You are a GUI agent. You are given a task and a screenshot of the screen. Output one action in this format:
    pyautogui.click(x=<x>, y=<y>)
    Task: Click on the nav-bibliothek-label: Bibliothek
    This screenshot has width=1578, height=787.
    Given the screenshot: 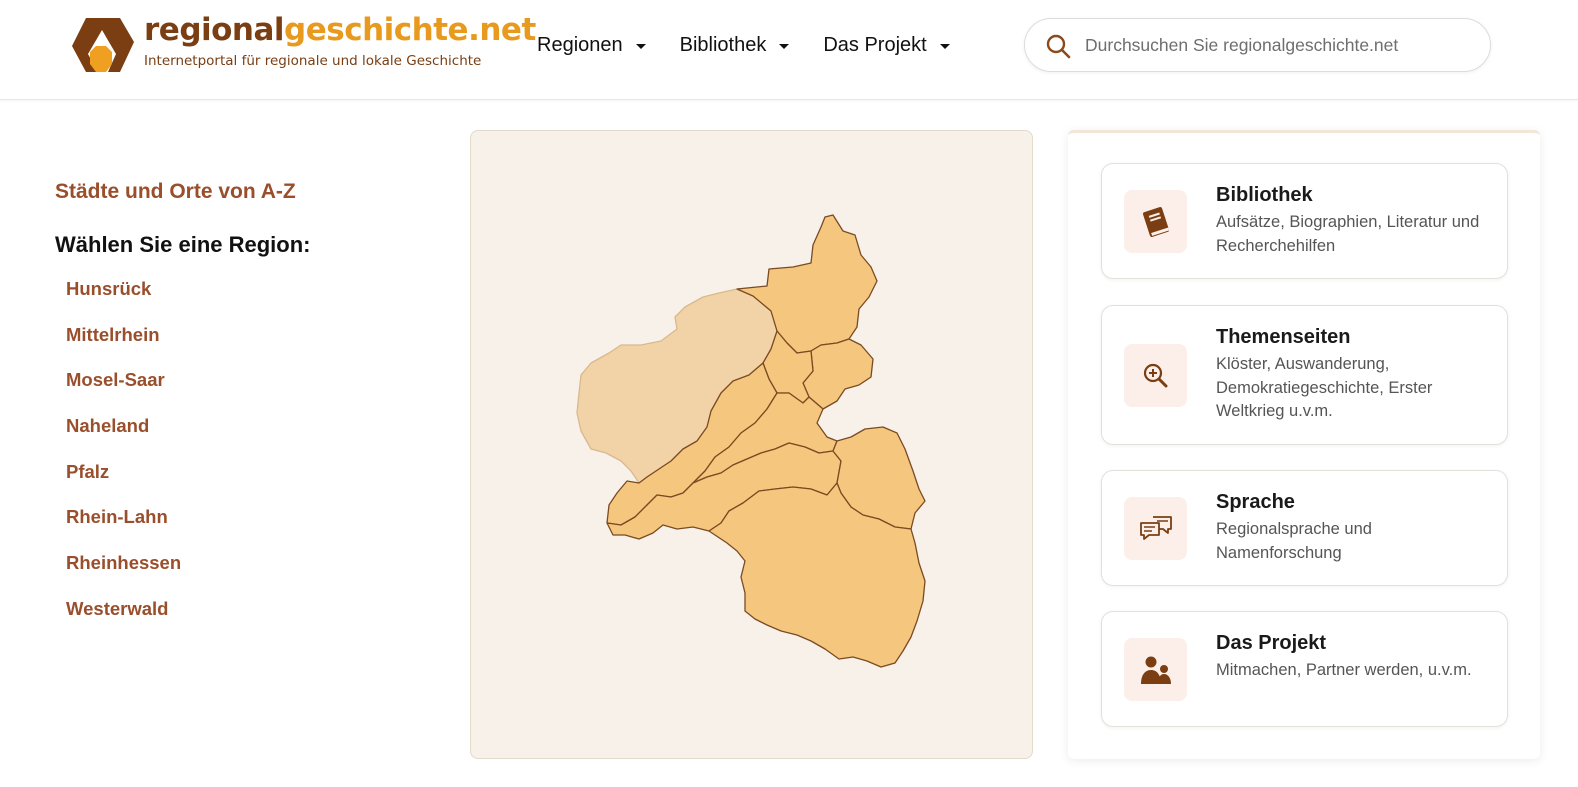 What is the action you would take?
    pyautogui.click(x=723, y=45)
    